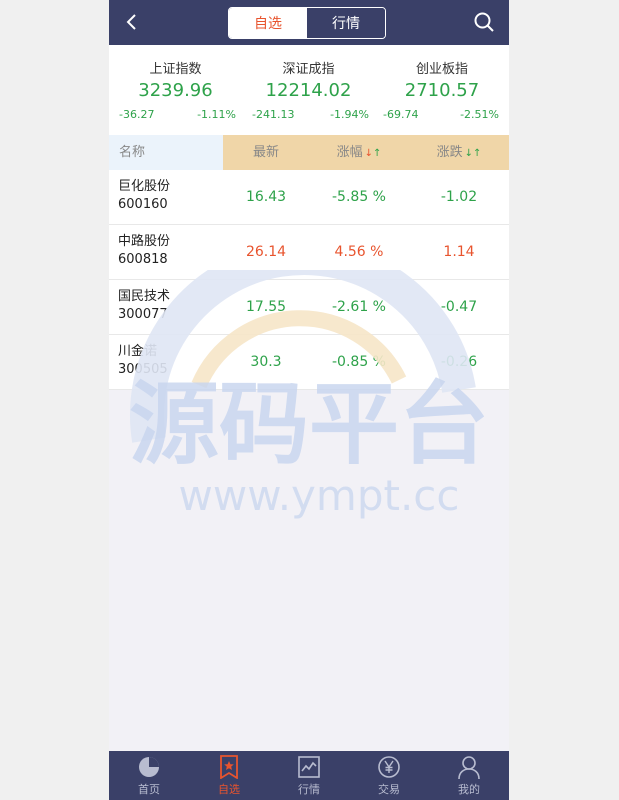 The height and width of the screenshot is (800, 619). Describe the element at coordinates (359, 197) in the screenshot. I see `stock-change-percent: -5.85 %` at that location.